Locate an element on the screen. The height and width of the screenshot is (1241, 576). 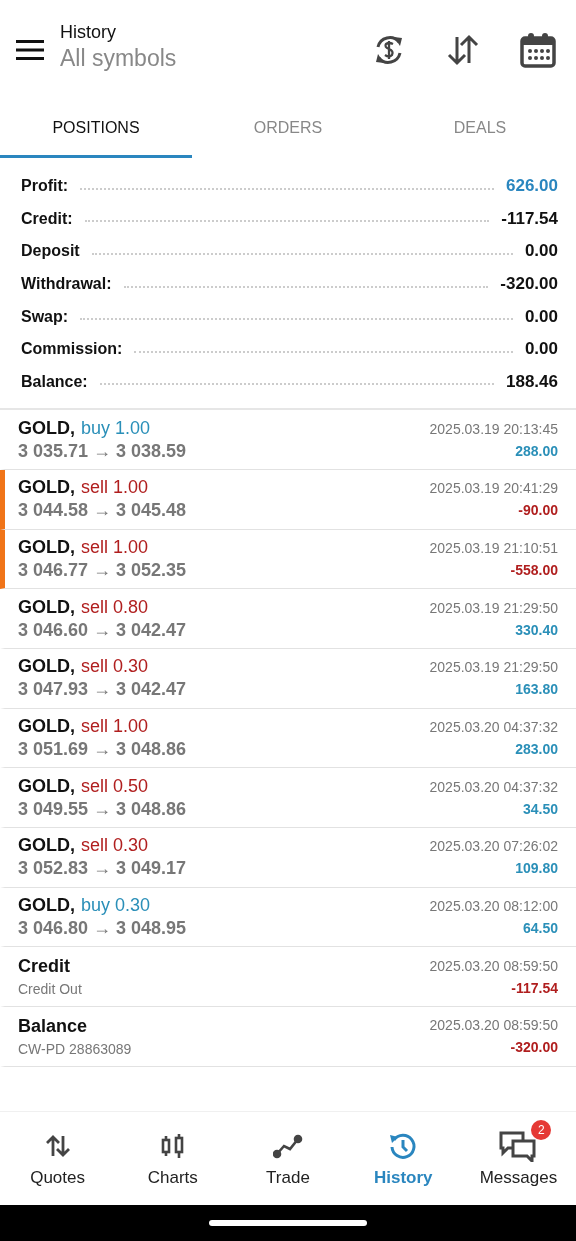
sort-icon is located at coordinates (463, 50).